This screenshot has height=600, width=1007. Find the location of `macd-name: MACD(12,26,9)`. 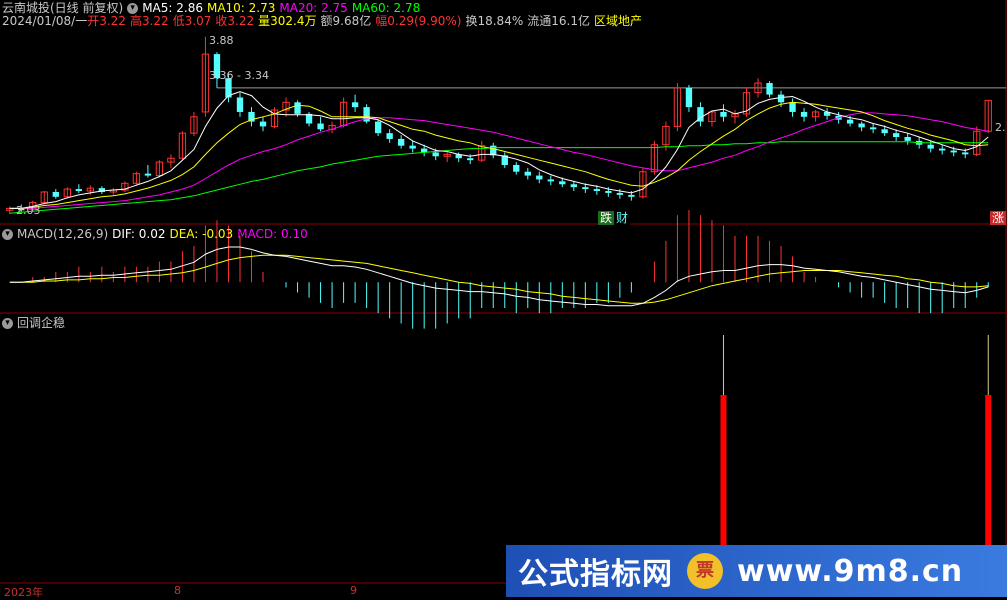

macd-name: MACD(12,26,9) is located at coordinates (62, 234).